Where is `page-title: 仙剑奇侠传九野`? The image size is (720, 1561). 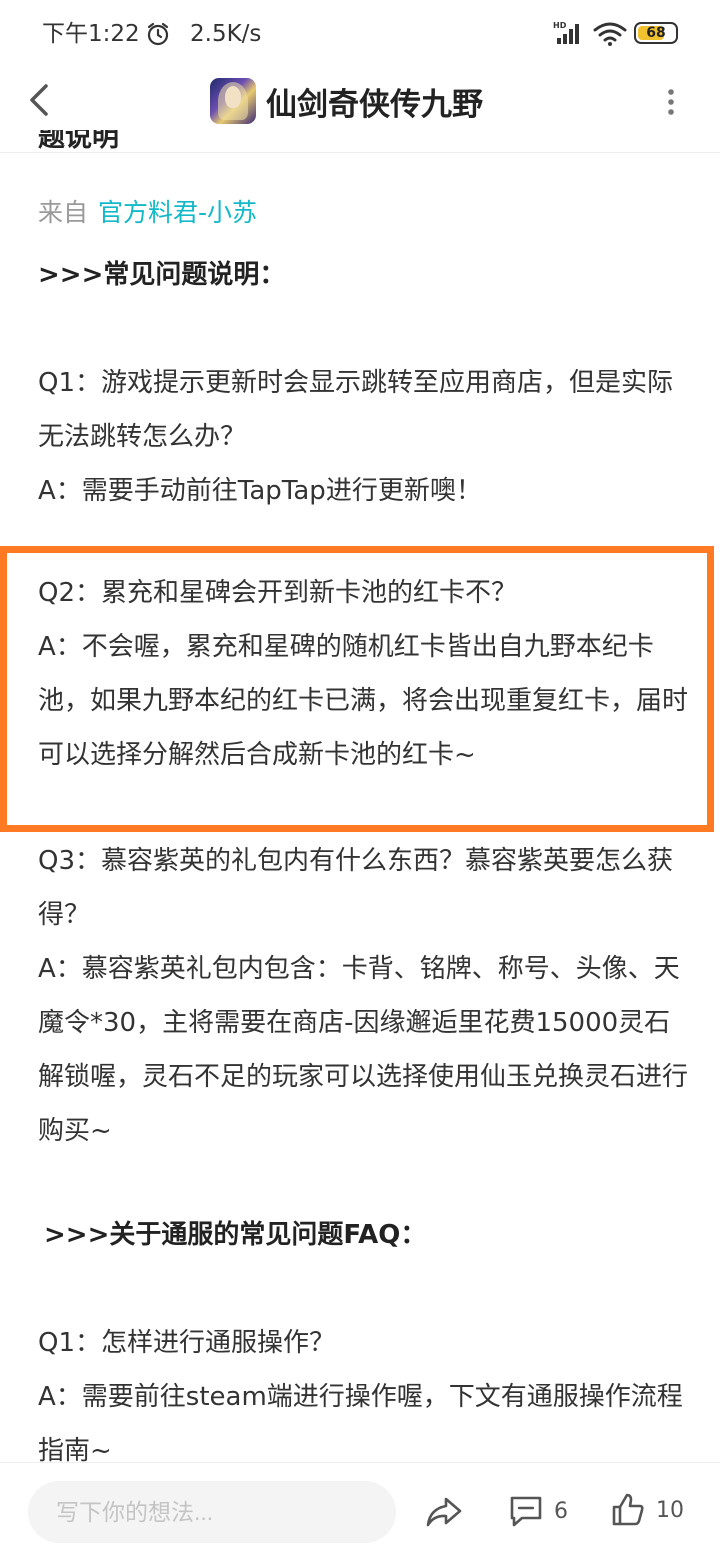 page-title: 仙剑奇侠传九野 is located at coordinates (374, 104).